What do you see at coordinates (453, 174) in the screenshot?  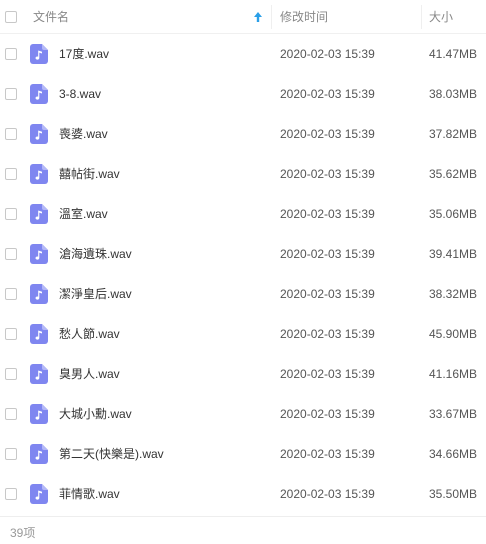 I see `file-size: 35.62MB` at bounding box center [453, 174].